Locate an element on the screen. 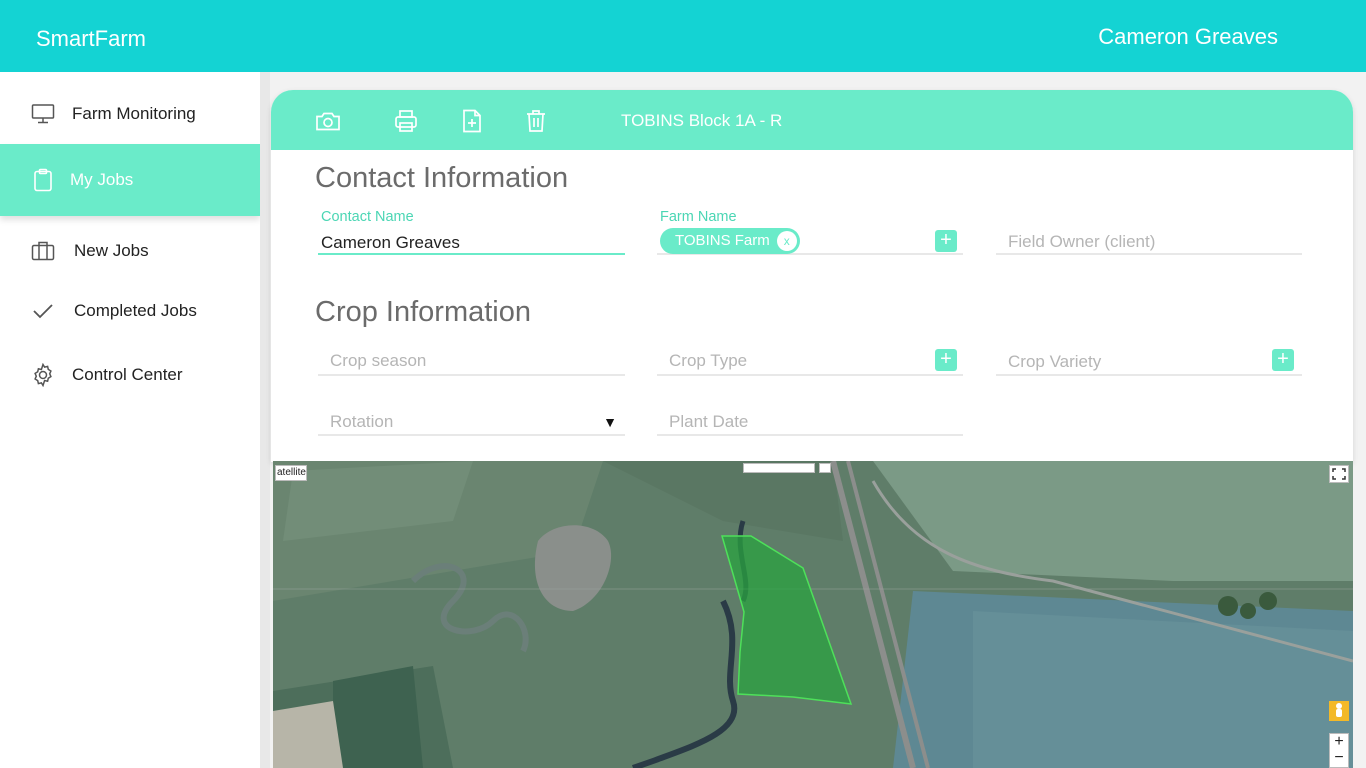 This screenshot has width=1366, height=768. camera-icon is located at coordinates (328, 121).